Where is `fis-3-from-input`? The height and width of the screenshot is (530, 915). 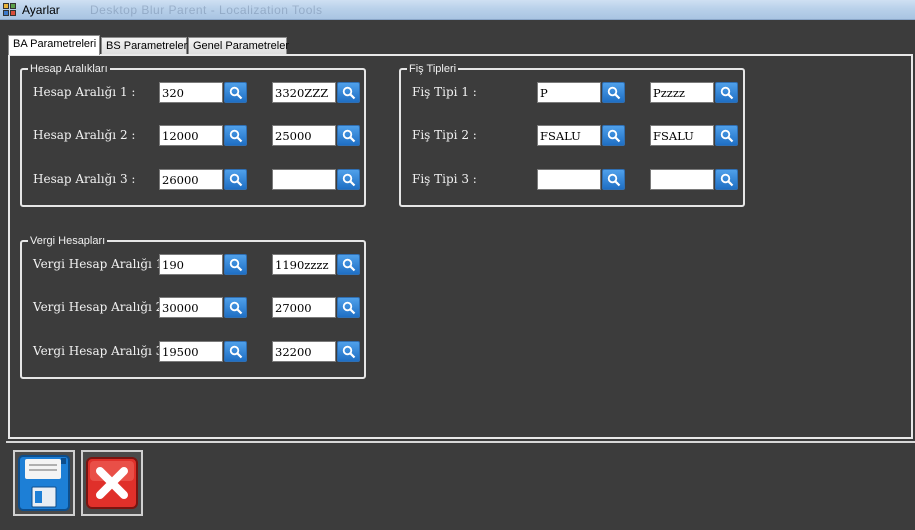 fis-3-from-input is located at coordinates (569, 179).